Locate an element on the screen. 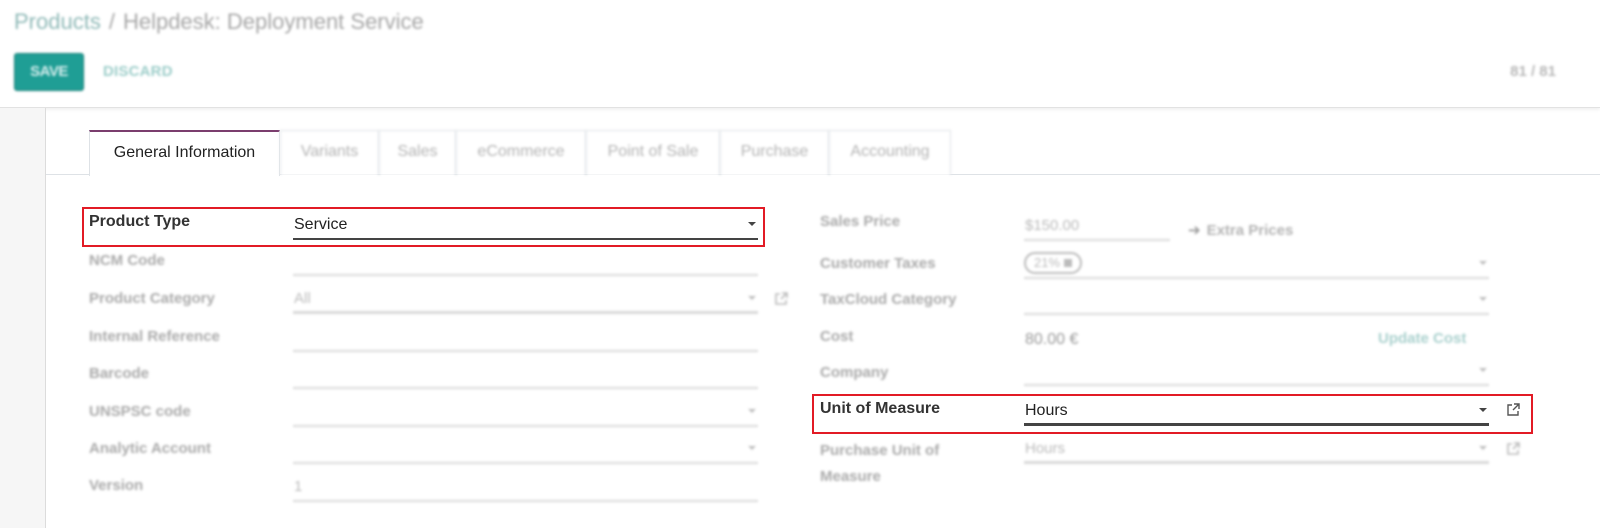 The height and width of the screenshot is (528, 1600). tab-variants: Variants is located at coordinates (329, 152).